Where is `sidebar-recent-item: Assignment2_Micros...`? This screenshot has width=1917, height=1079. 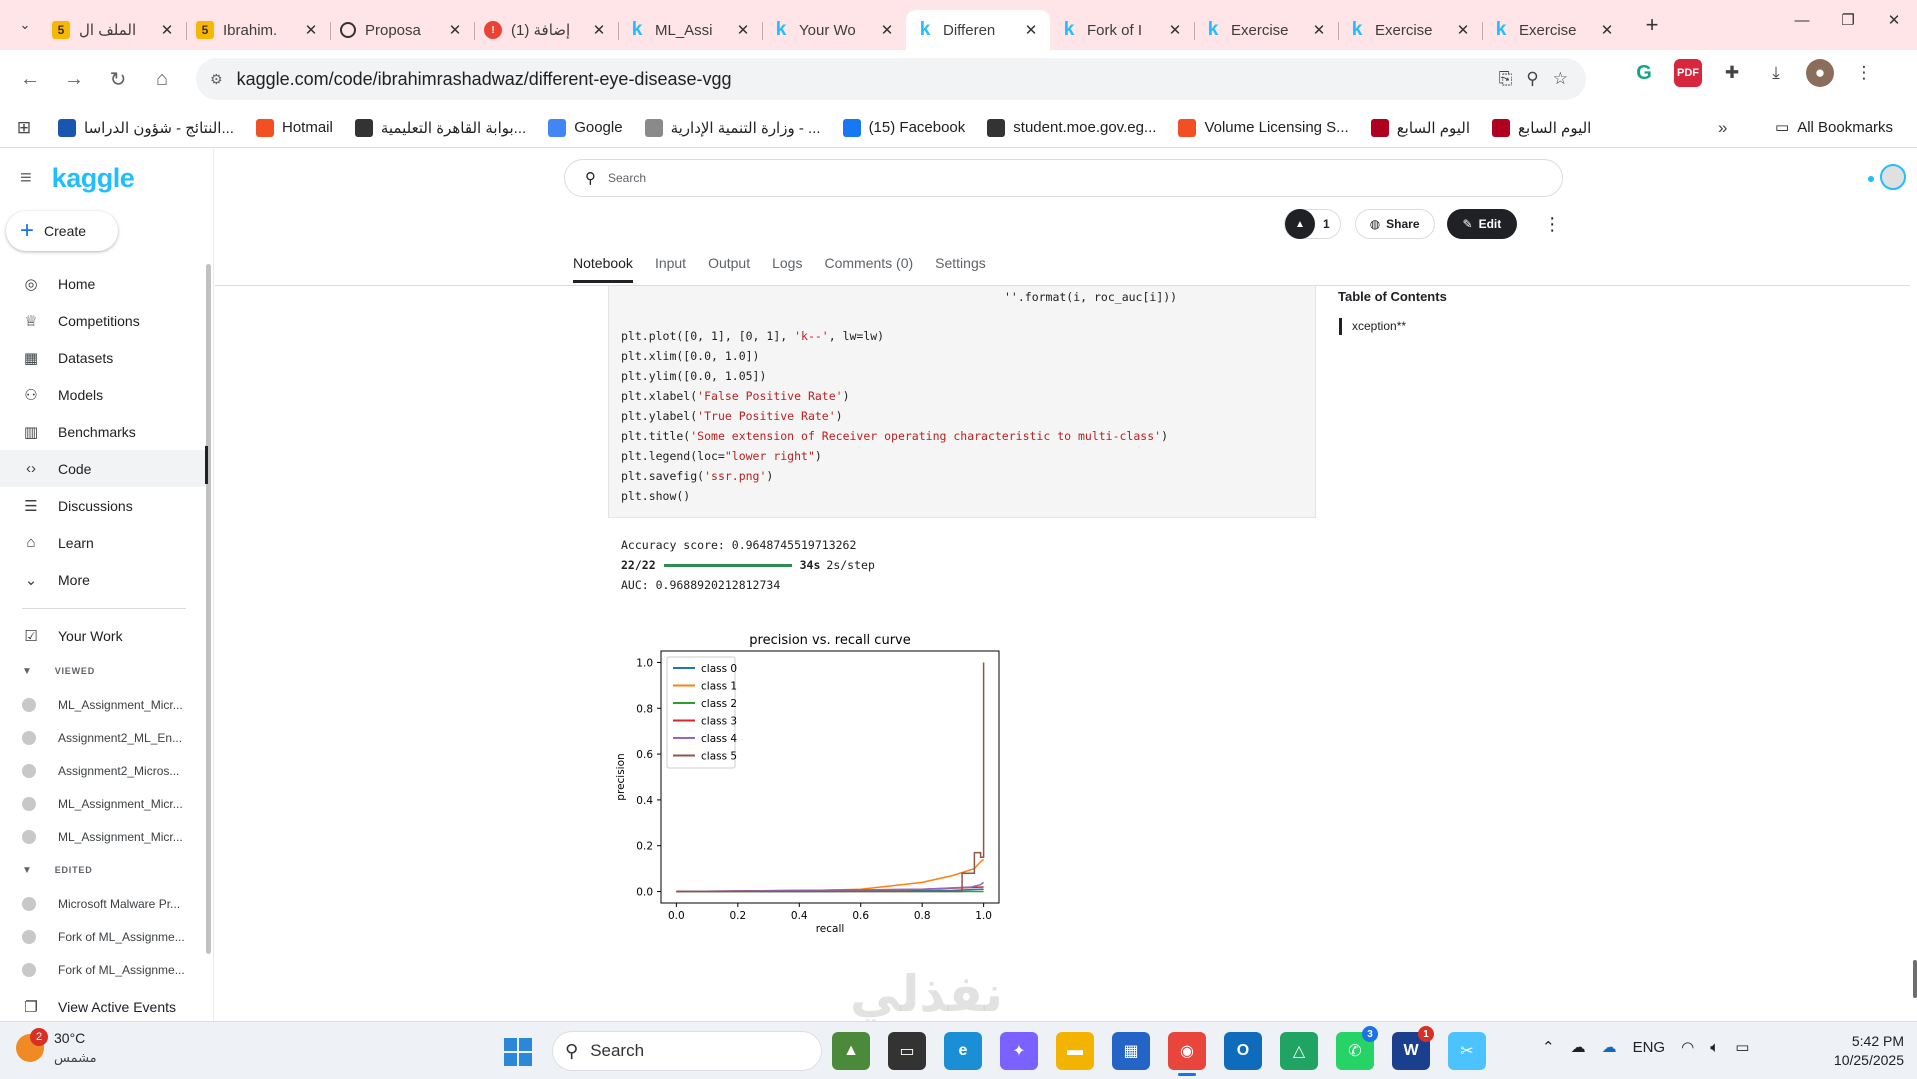
sidebar-recent-item: Assignment2_Micros... is located at coordinates (104, 770).